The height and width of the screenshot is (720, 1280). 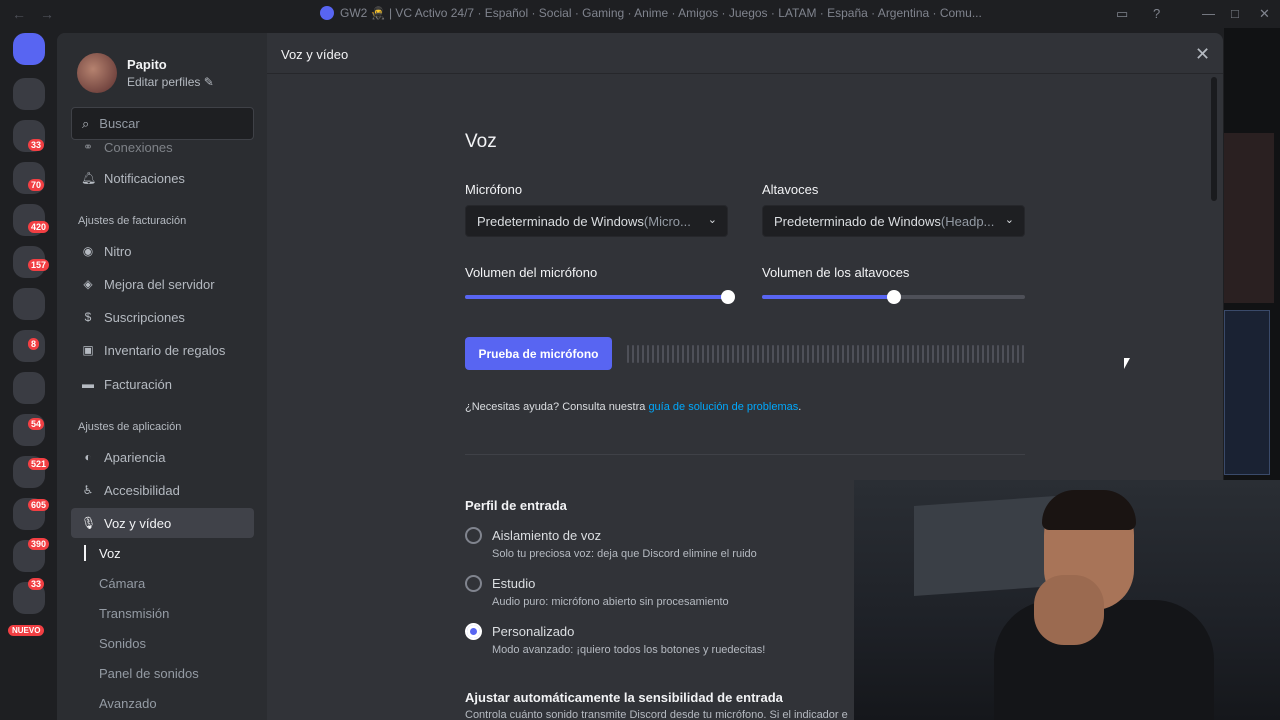 I want to click on streamer-figure, so click(x=1104, y=605).